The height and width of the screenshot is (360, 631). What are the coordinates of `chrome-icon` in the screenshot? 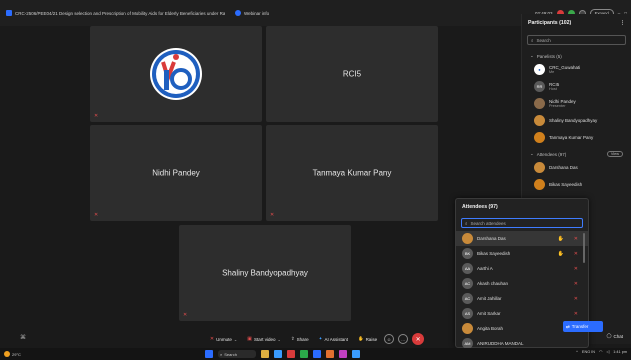 It's located at (304, 354).